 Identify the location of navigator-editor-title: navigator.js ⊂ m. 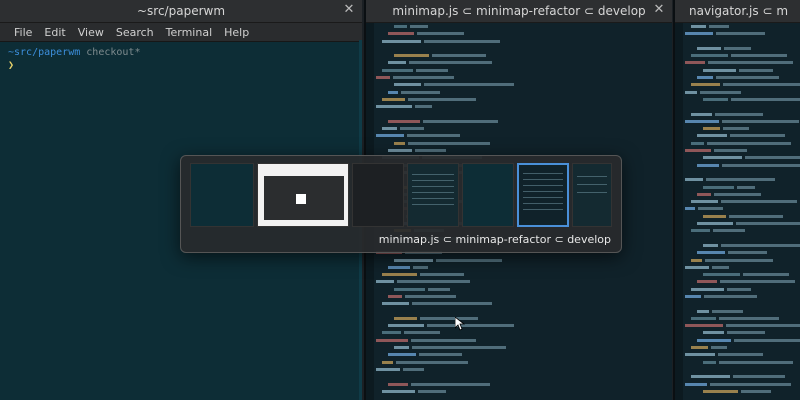
(738, 11).